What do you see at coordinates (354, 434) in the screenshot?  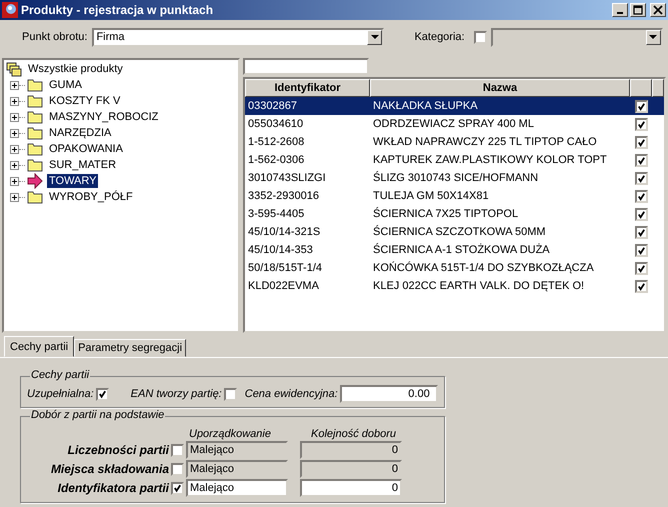 I see `column-label: Kolejność doboru` at bounding box center [354, 434].